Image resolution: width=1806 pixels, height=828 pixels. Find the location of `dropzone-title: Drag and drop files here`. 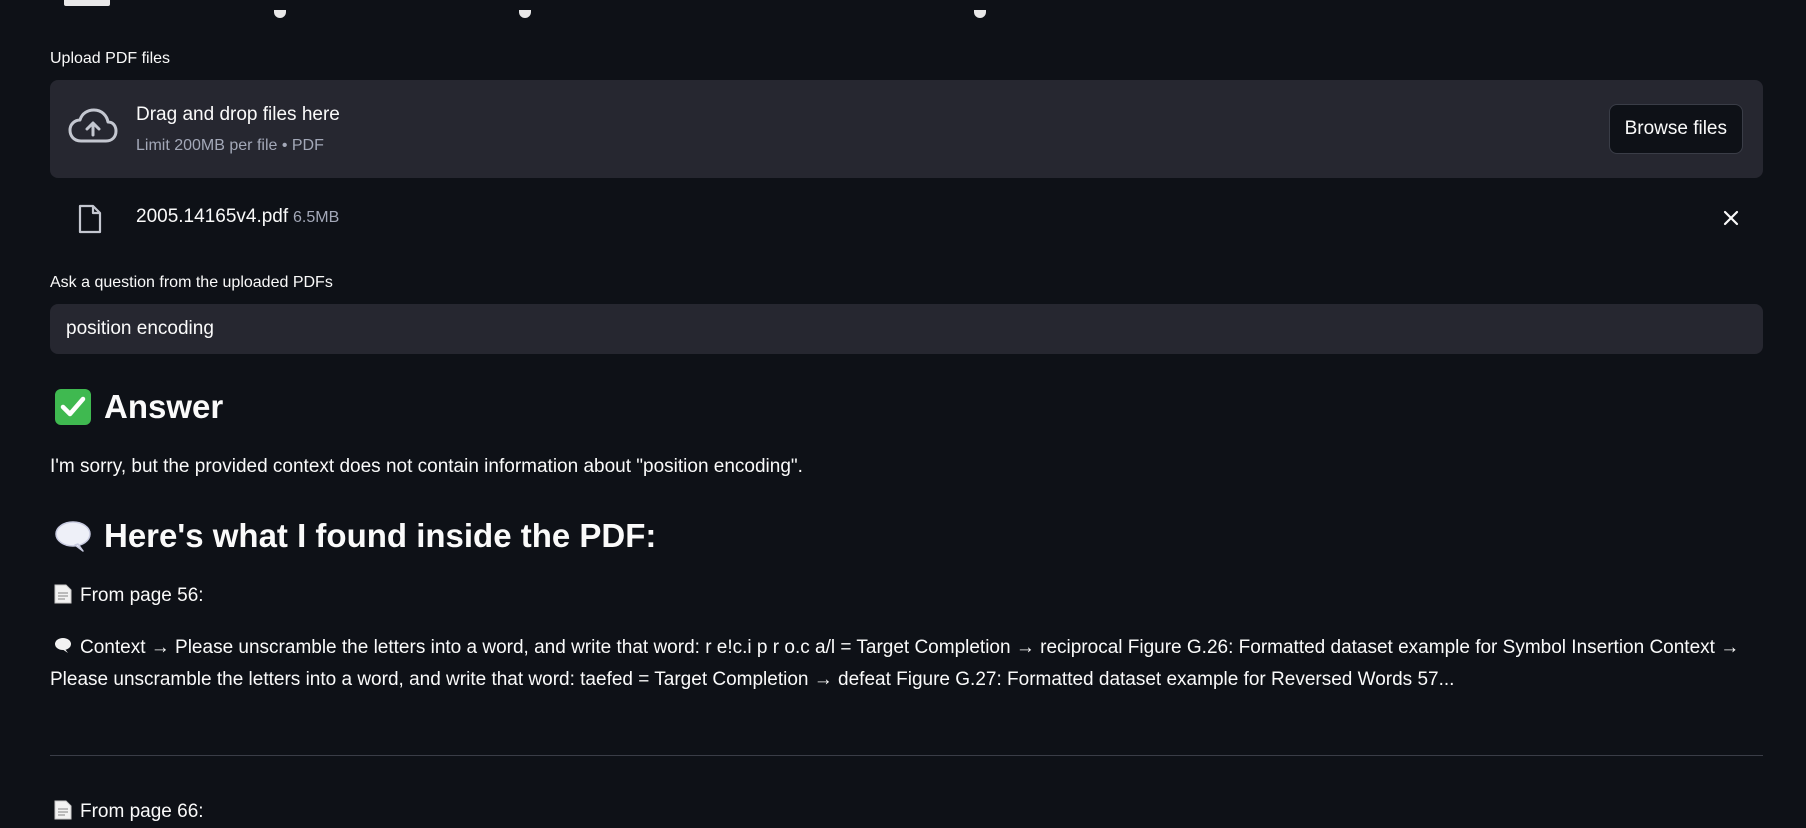

dropzone-title: Drag and drop files here is located at coordinates (238, 114).